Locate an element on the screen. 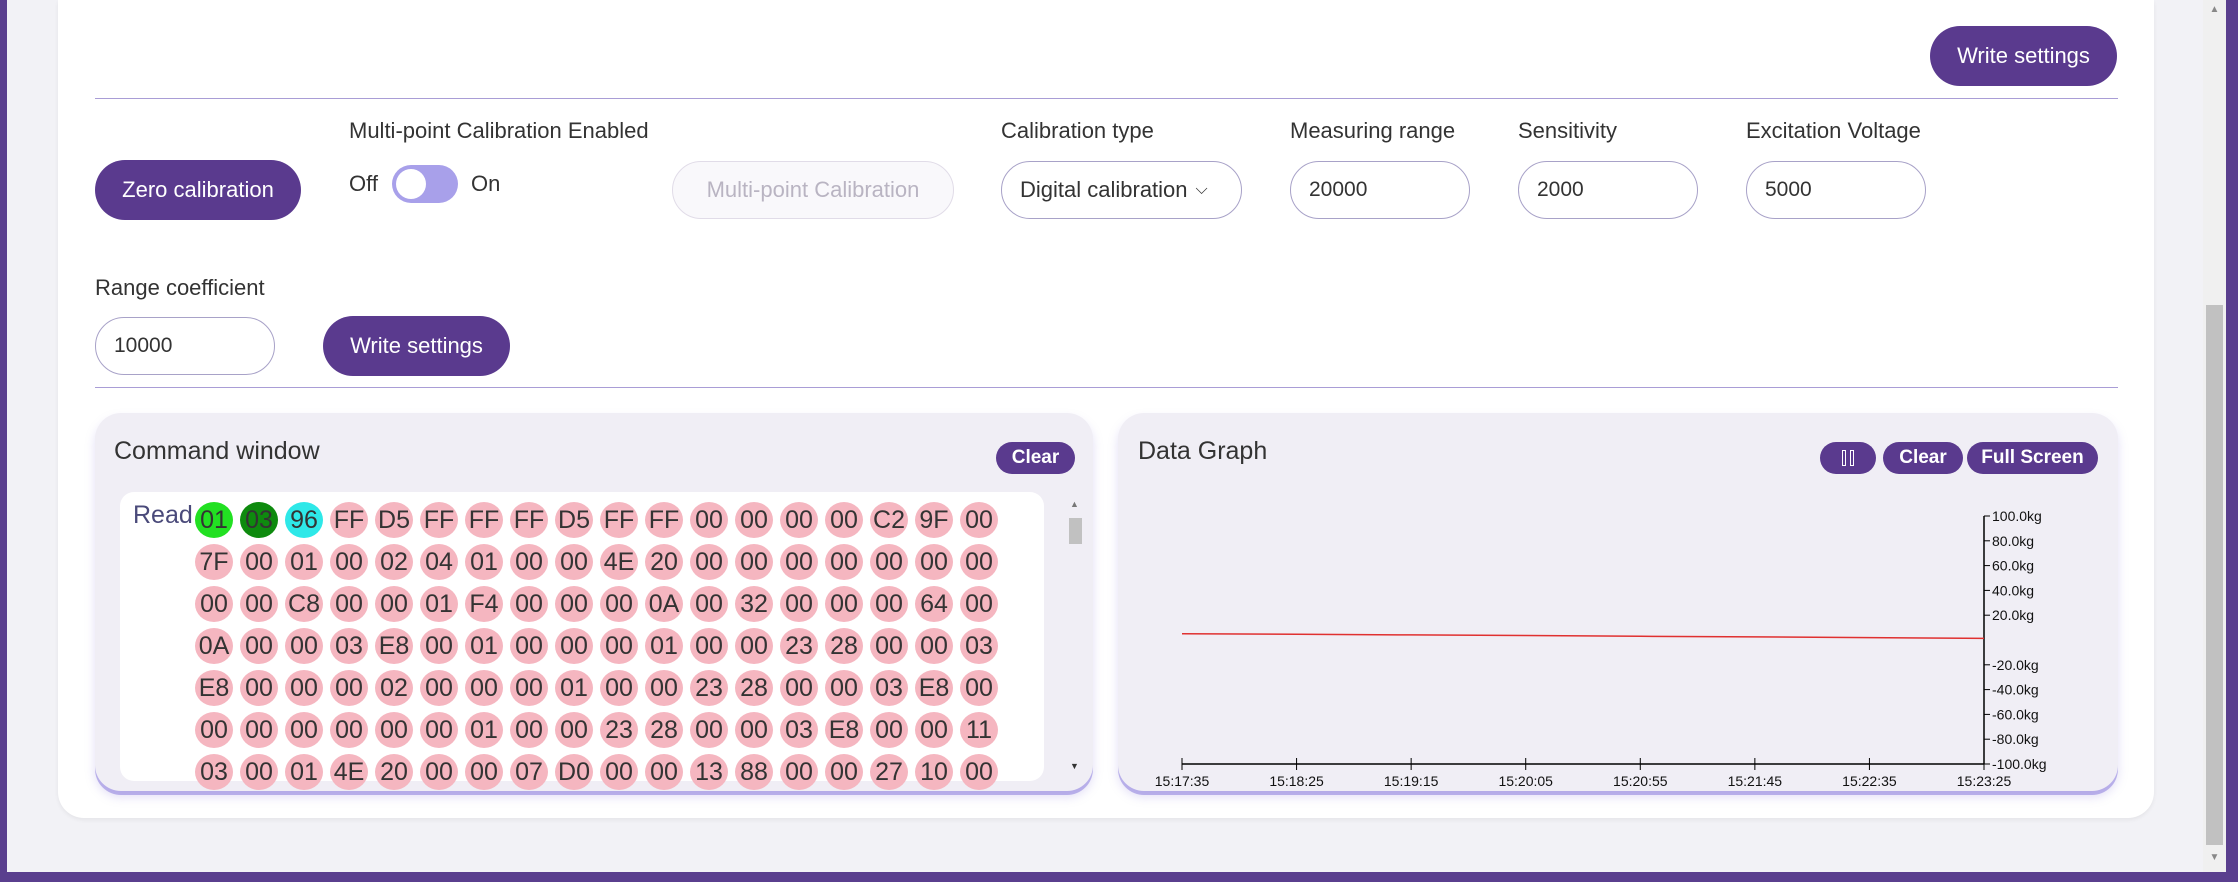 This screenshot has height=882, width=2238. hex-byte: FF is located at coordinates (484, 520).